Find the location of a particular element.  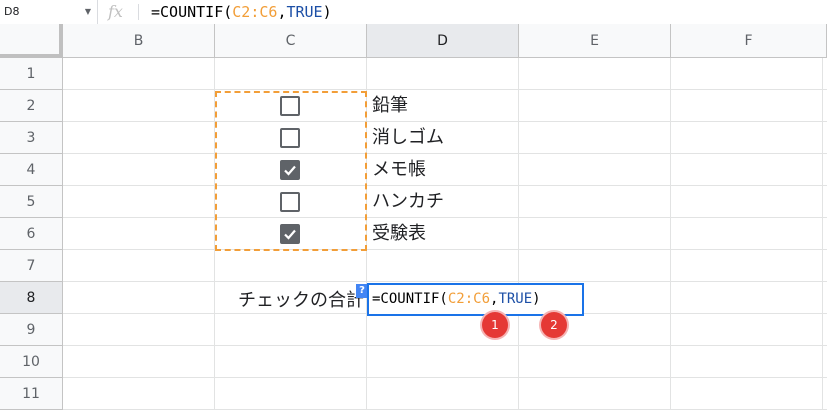

cell-d4: メモ帳 is located at coordinates (399, 170).